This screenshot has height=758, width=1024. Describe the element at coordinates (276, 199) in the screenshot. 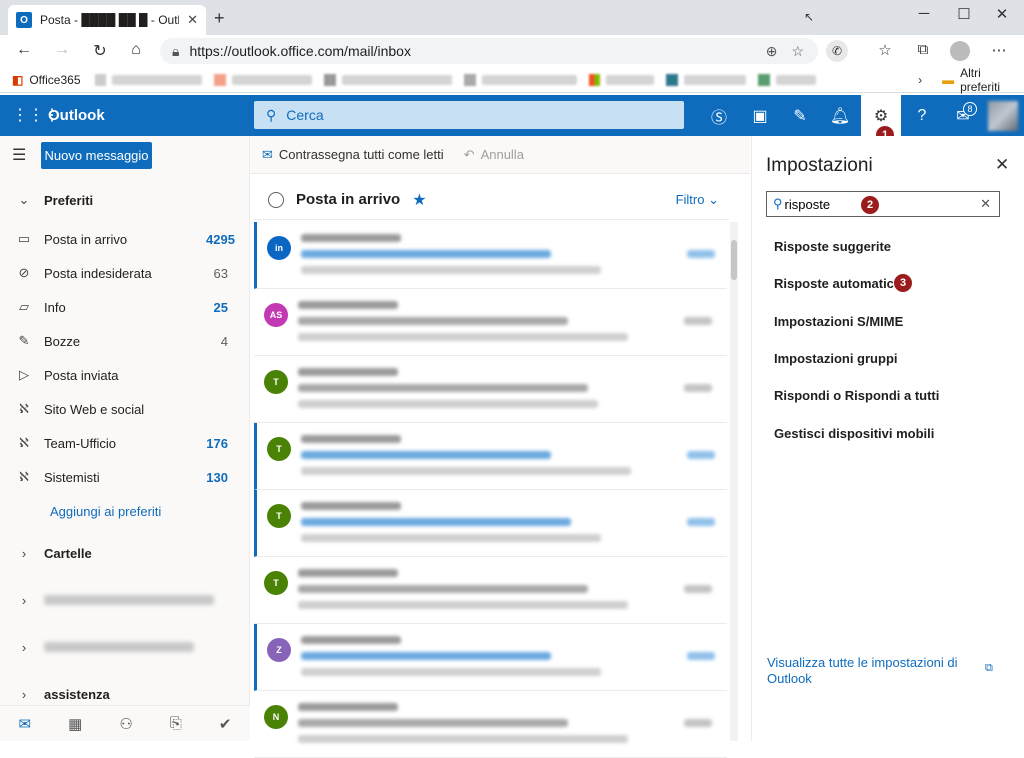

I see `select-all-checkbox` at that location.